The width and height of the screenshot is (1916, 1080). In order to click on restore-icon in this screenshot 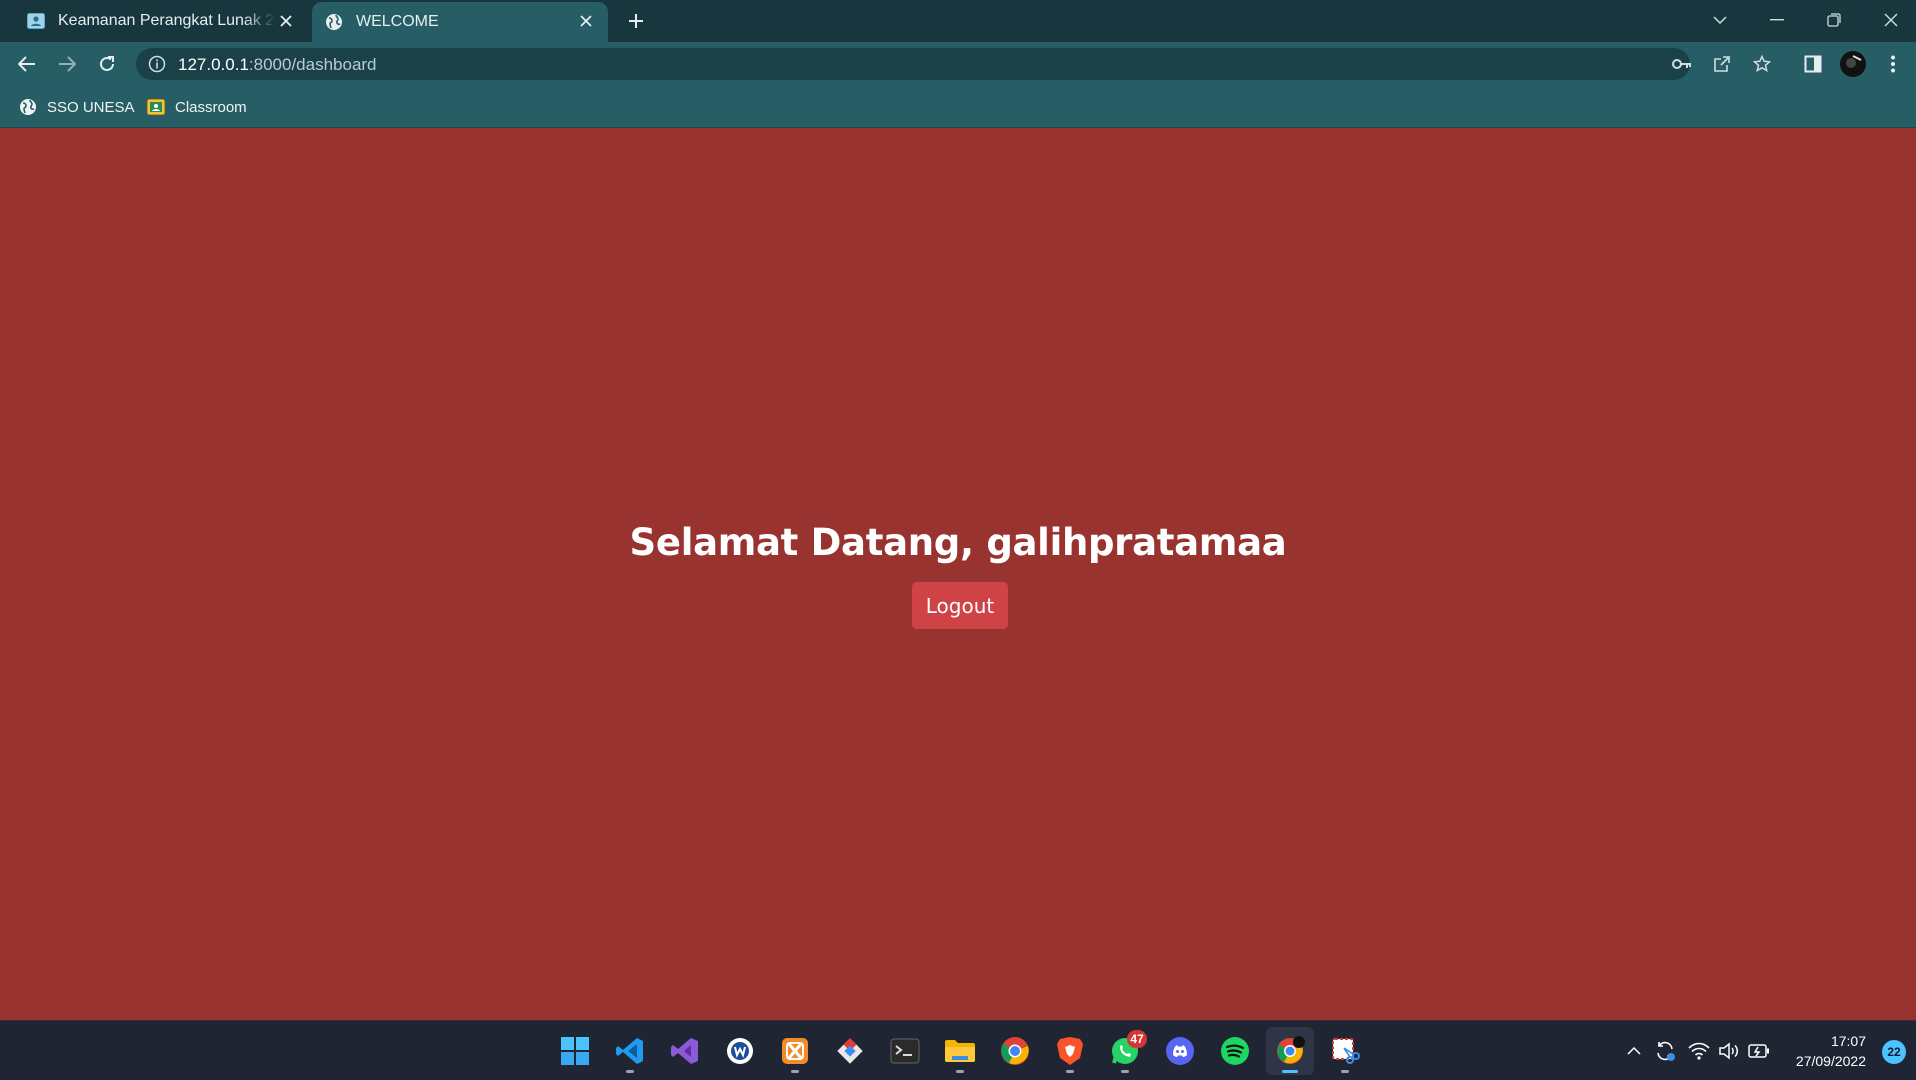, I will do `click(1834, 20)`.